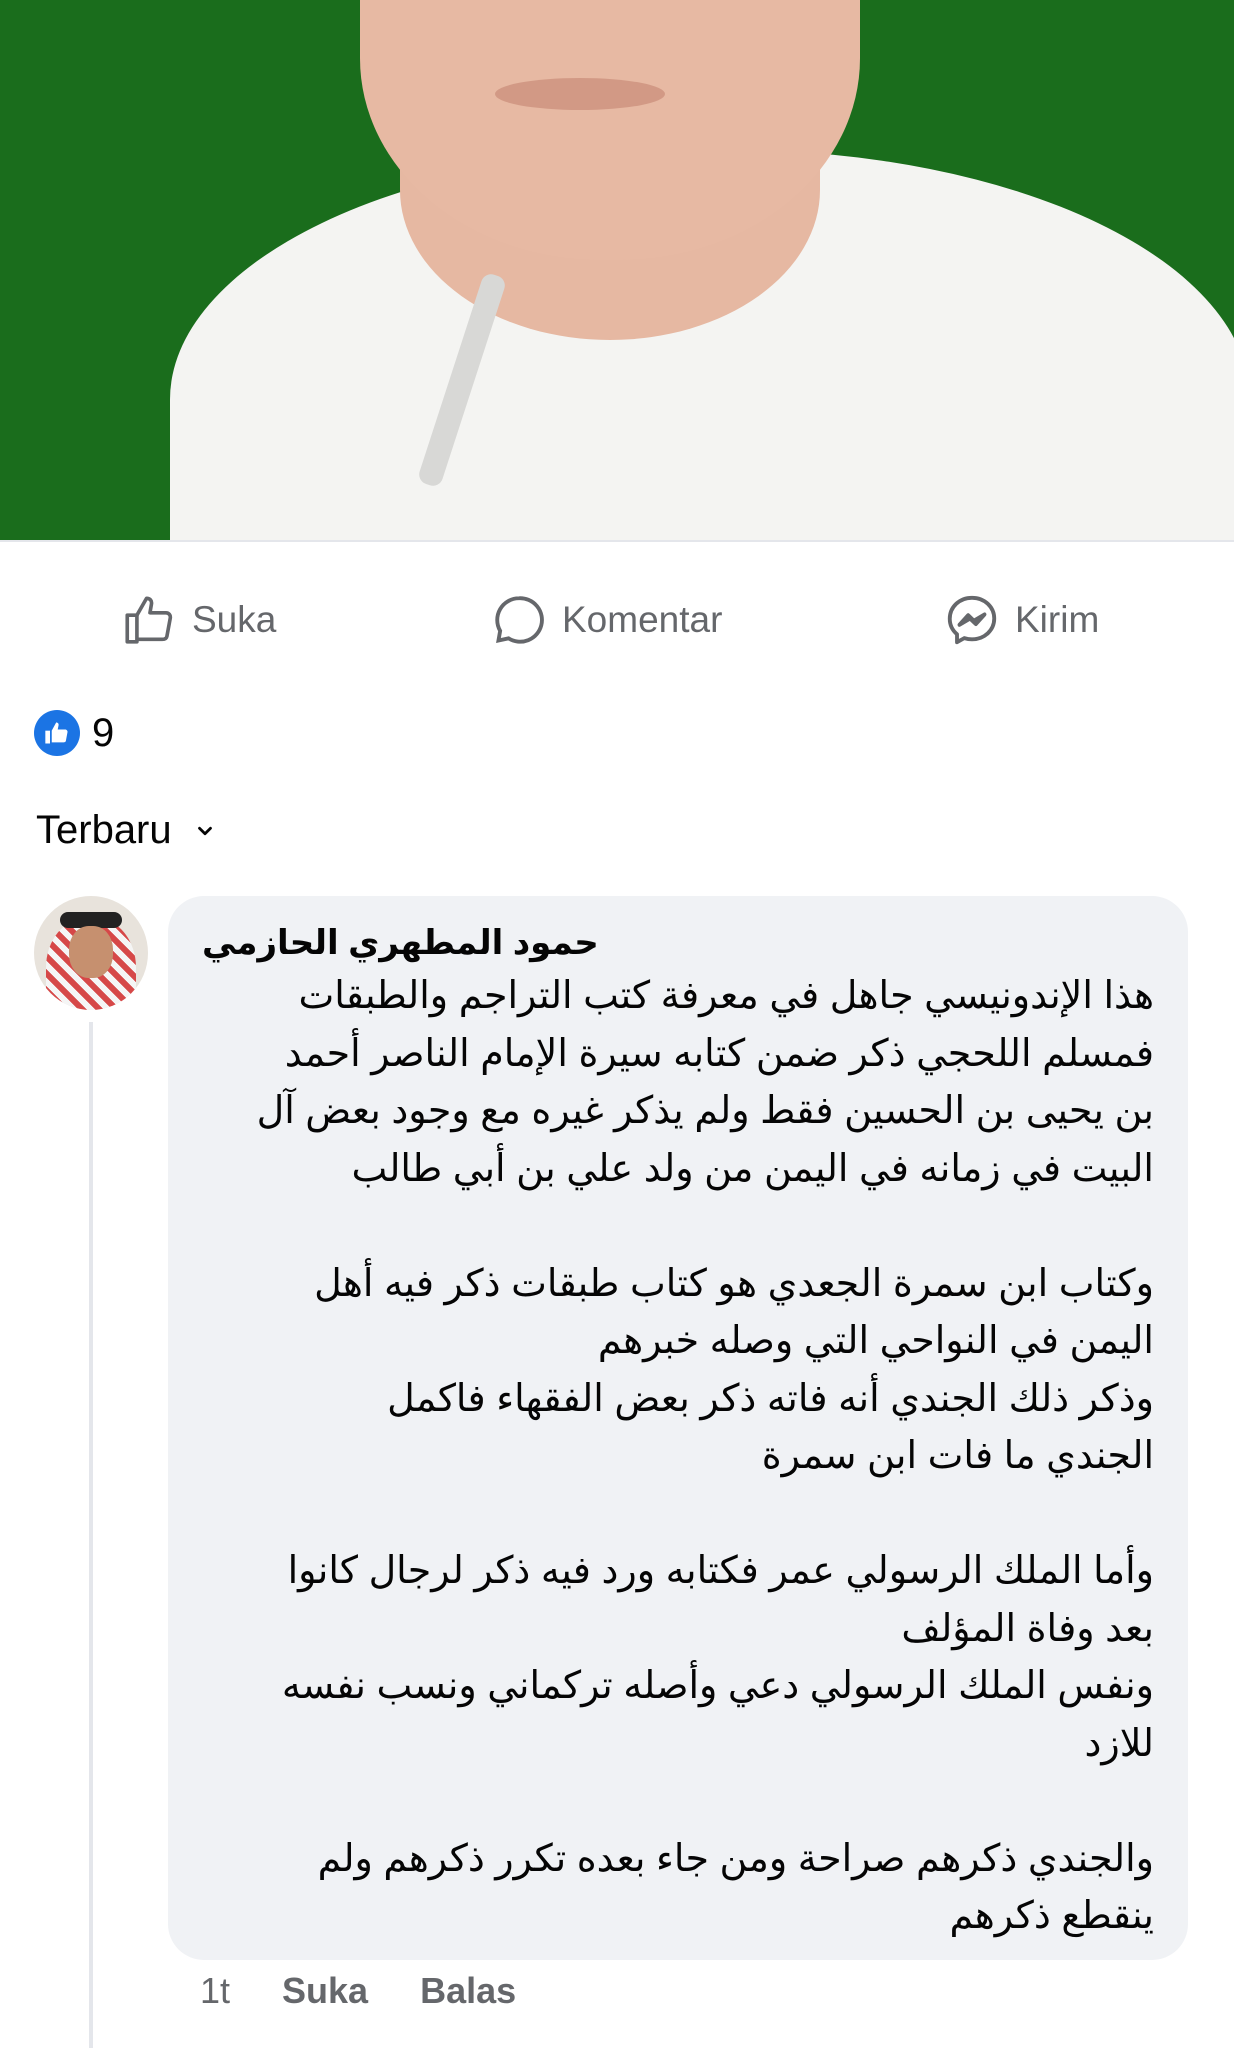  What do you see at coordinates (104, 830) in the screenshot?
I see `sort-label: Terbaru` at bounding box center [104, 830].